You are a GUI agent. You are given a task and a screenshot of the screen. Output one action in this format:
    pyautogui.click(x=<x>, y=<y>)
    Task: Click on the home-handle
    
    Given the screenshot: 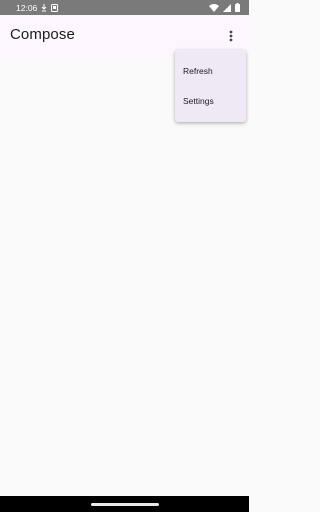 What is the action you would take?
    pyautogui.click(x=124, y=504)
    